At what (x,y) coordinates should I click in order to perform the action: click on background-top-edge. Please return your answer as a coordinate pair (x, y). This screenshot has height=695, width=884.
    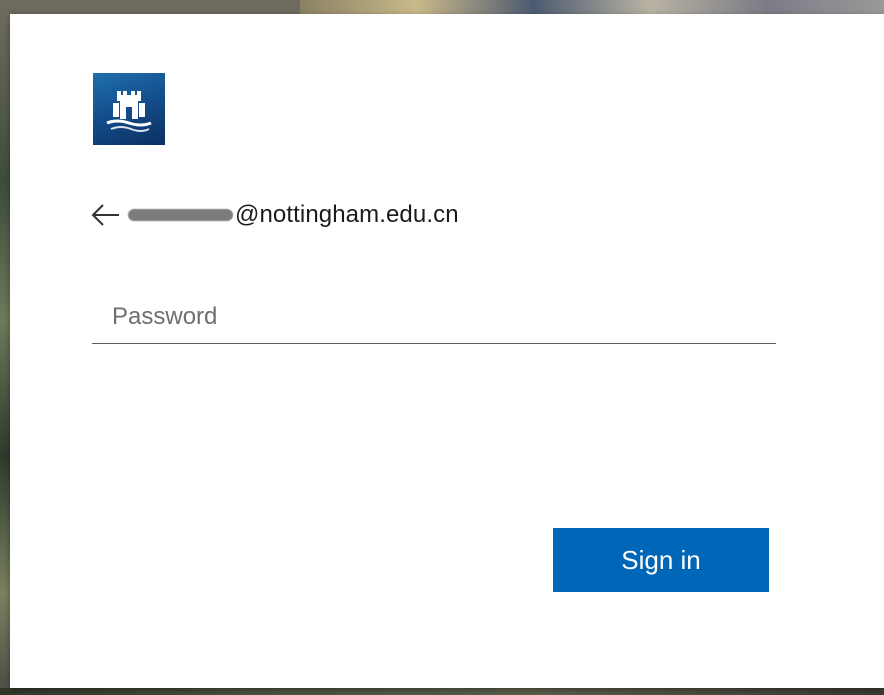
    Looking at the image, I should click on (592, 7).